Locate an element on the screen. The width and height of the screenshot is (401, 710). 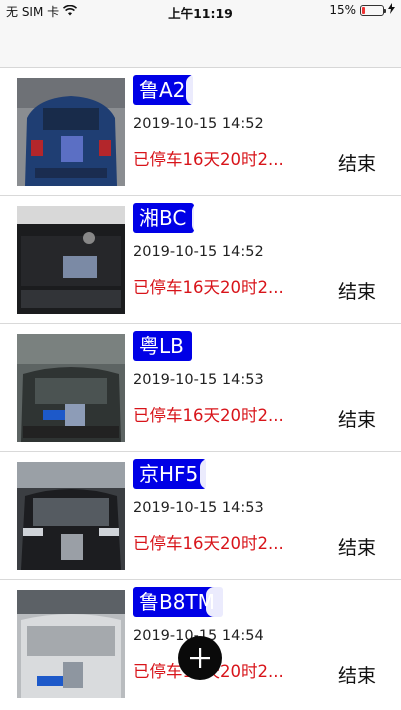
battery-fill is located at coordinates (363, 10).